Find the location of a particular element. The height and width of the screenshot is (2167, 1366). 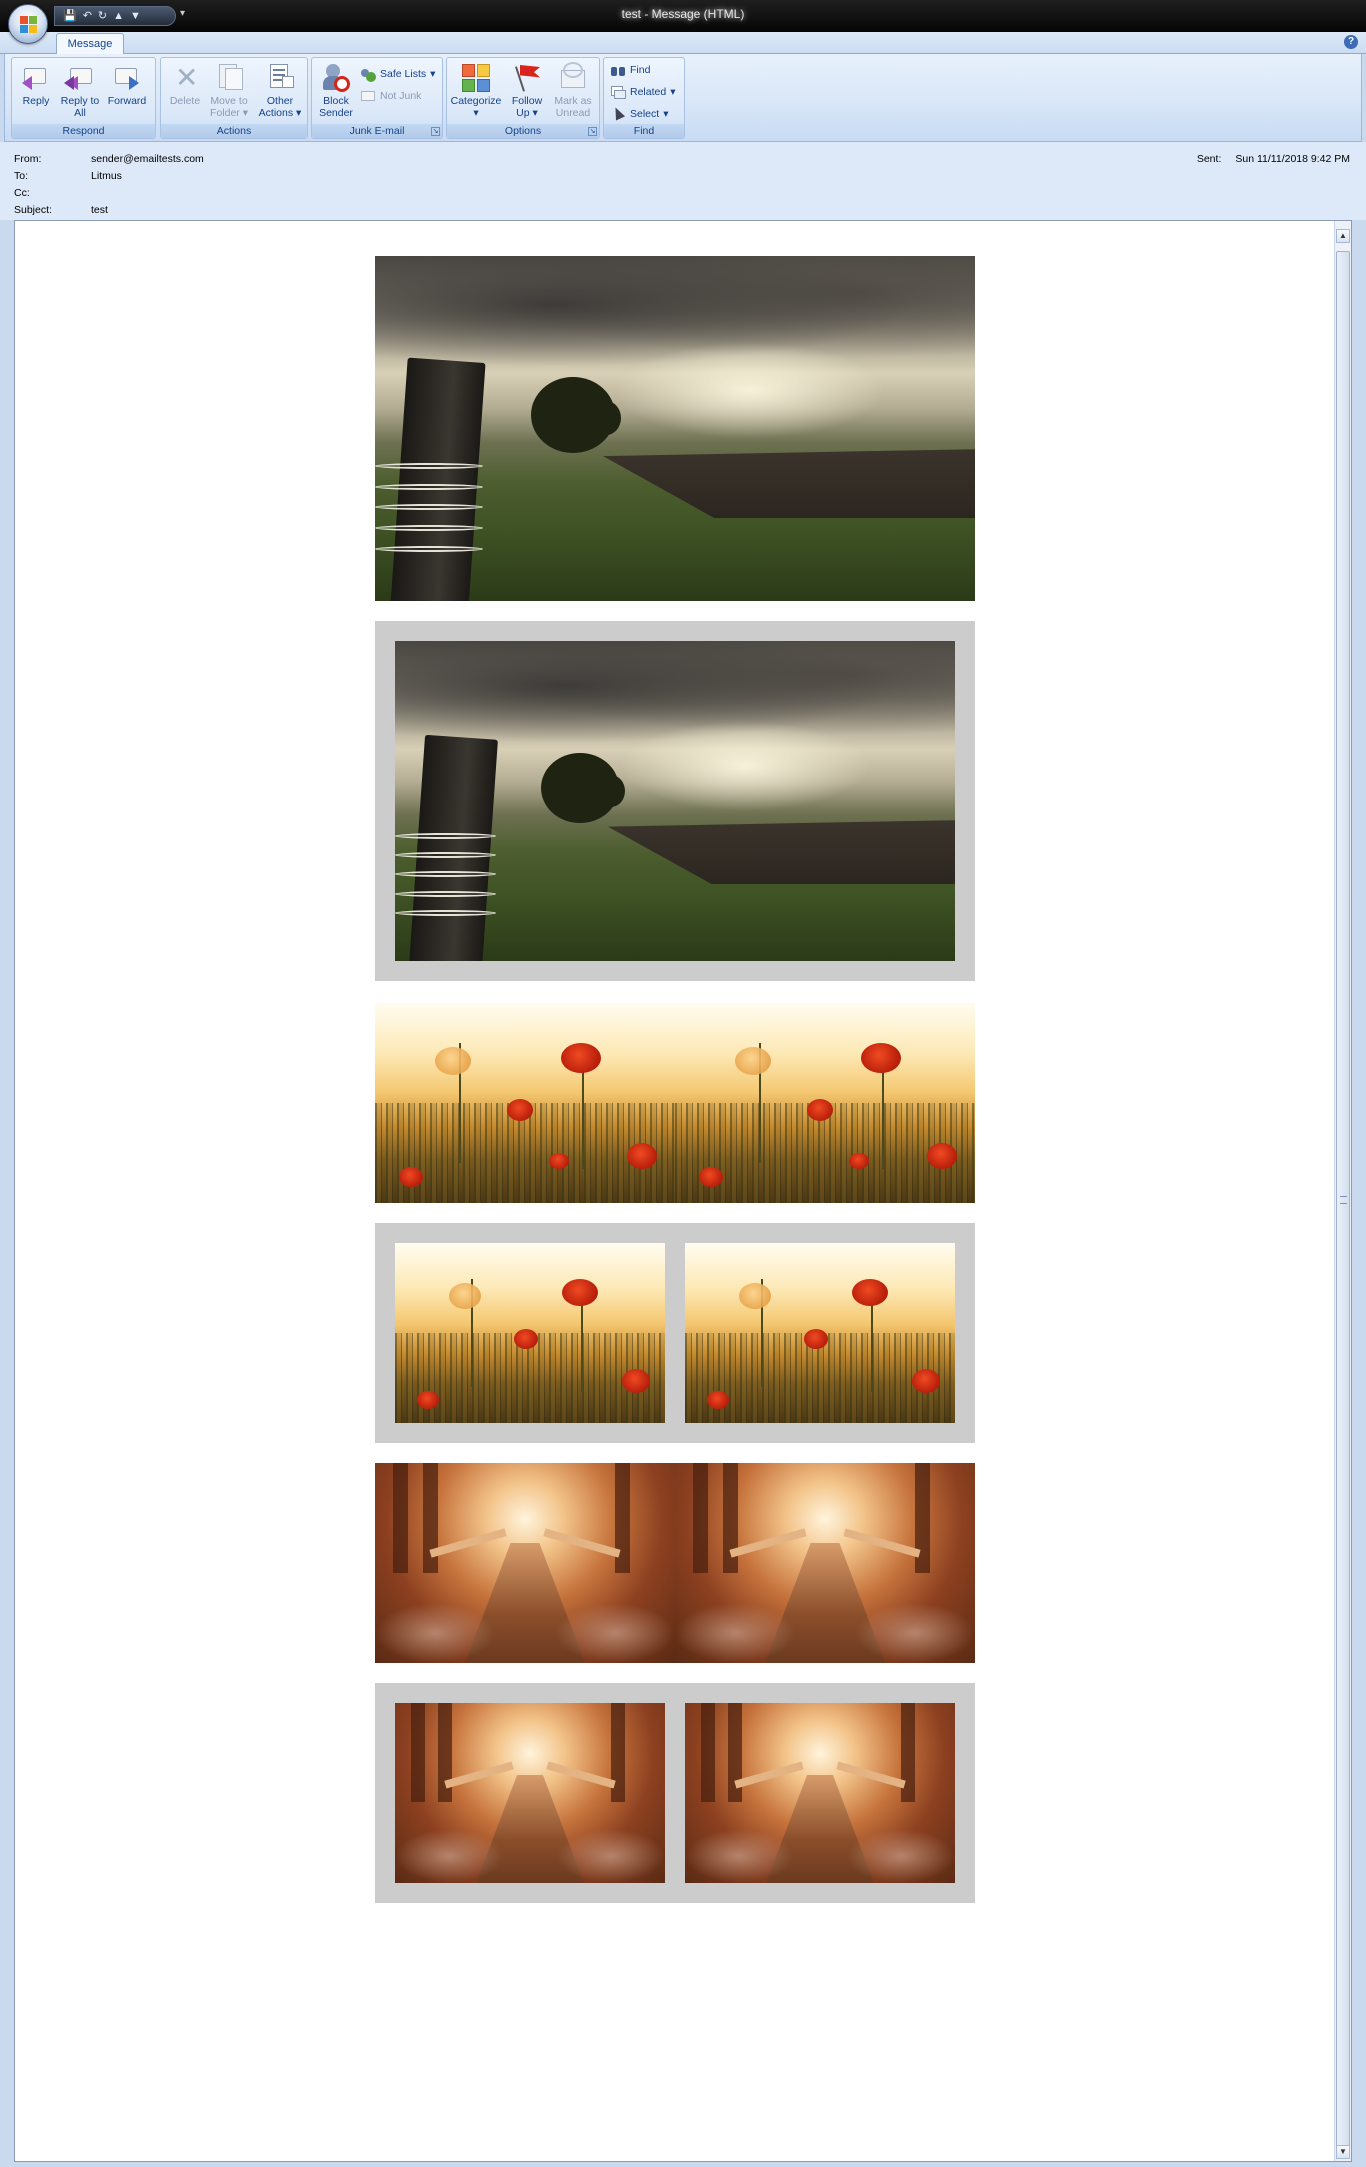

bridge-image-left is located at coordinates (525, 1563).